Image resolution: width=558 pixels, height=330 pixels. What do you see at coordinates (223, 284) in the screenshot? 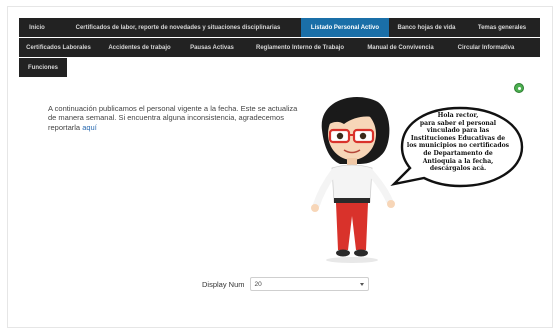
I see `display-num-label: Display Num` at bounding box center [223, 284].